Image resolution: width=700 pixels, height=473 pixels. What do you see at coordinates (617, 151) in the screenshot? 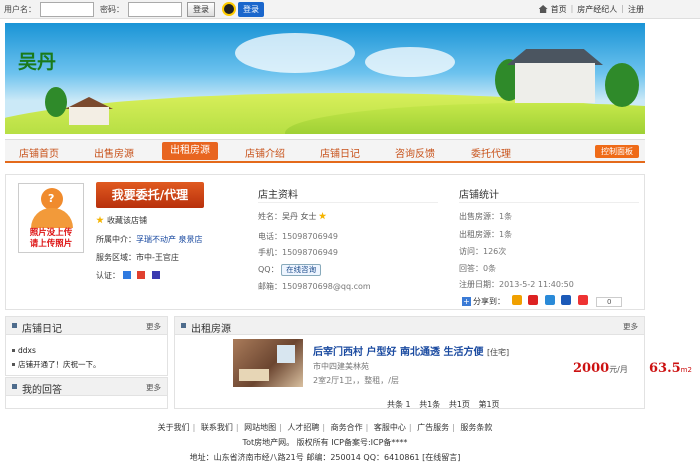
I see `control-panel-button: 控制面板` at bounding box center [617, 151].